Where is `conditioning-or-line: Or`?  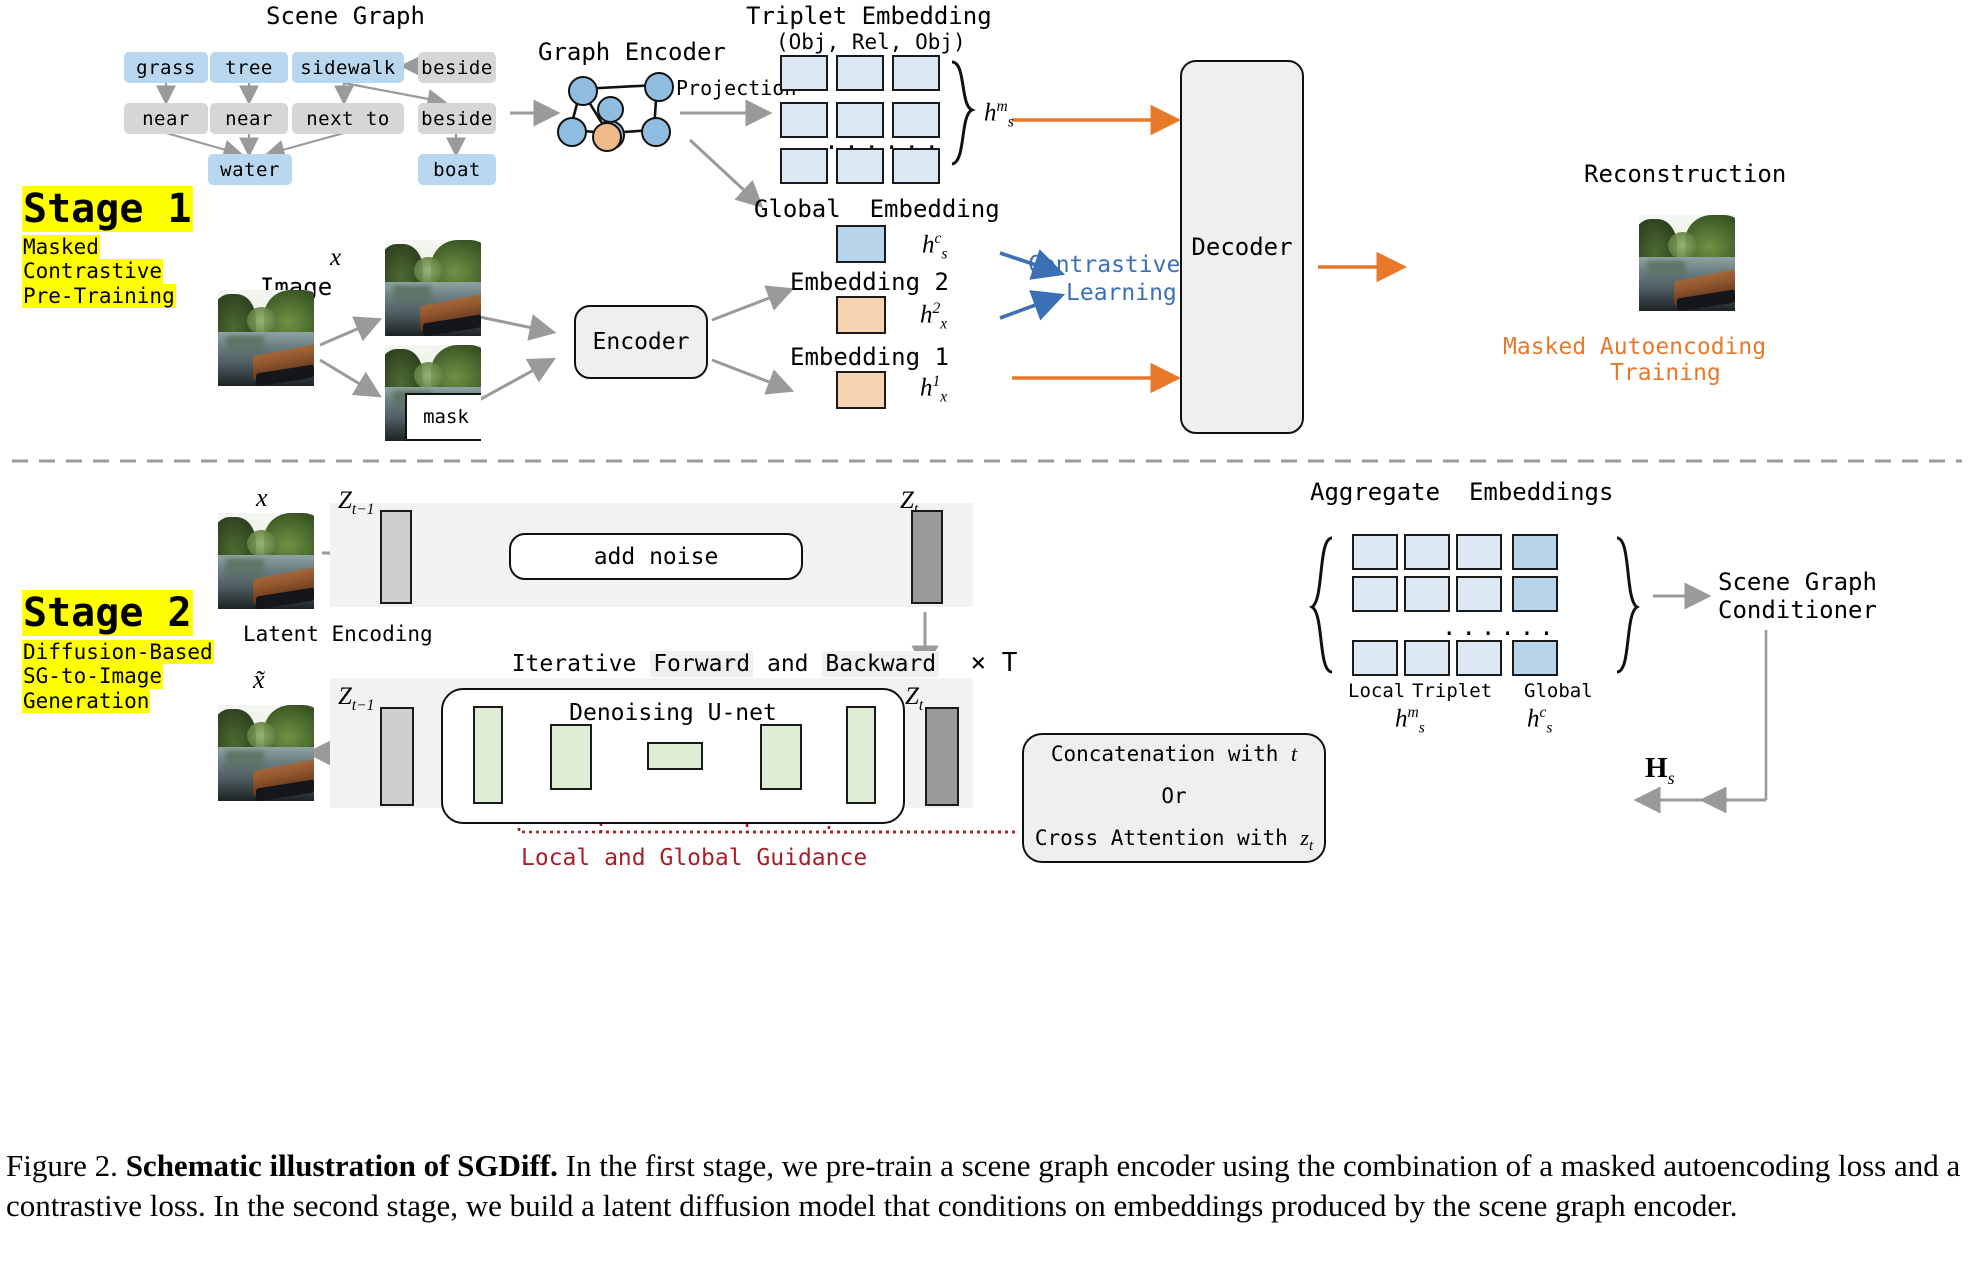 conditioning-or-line: Or is located at coordinates (1174, 795).